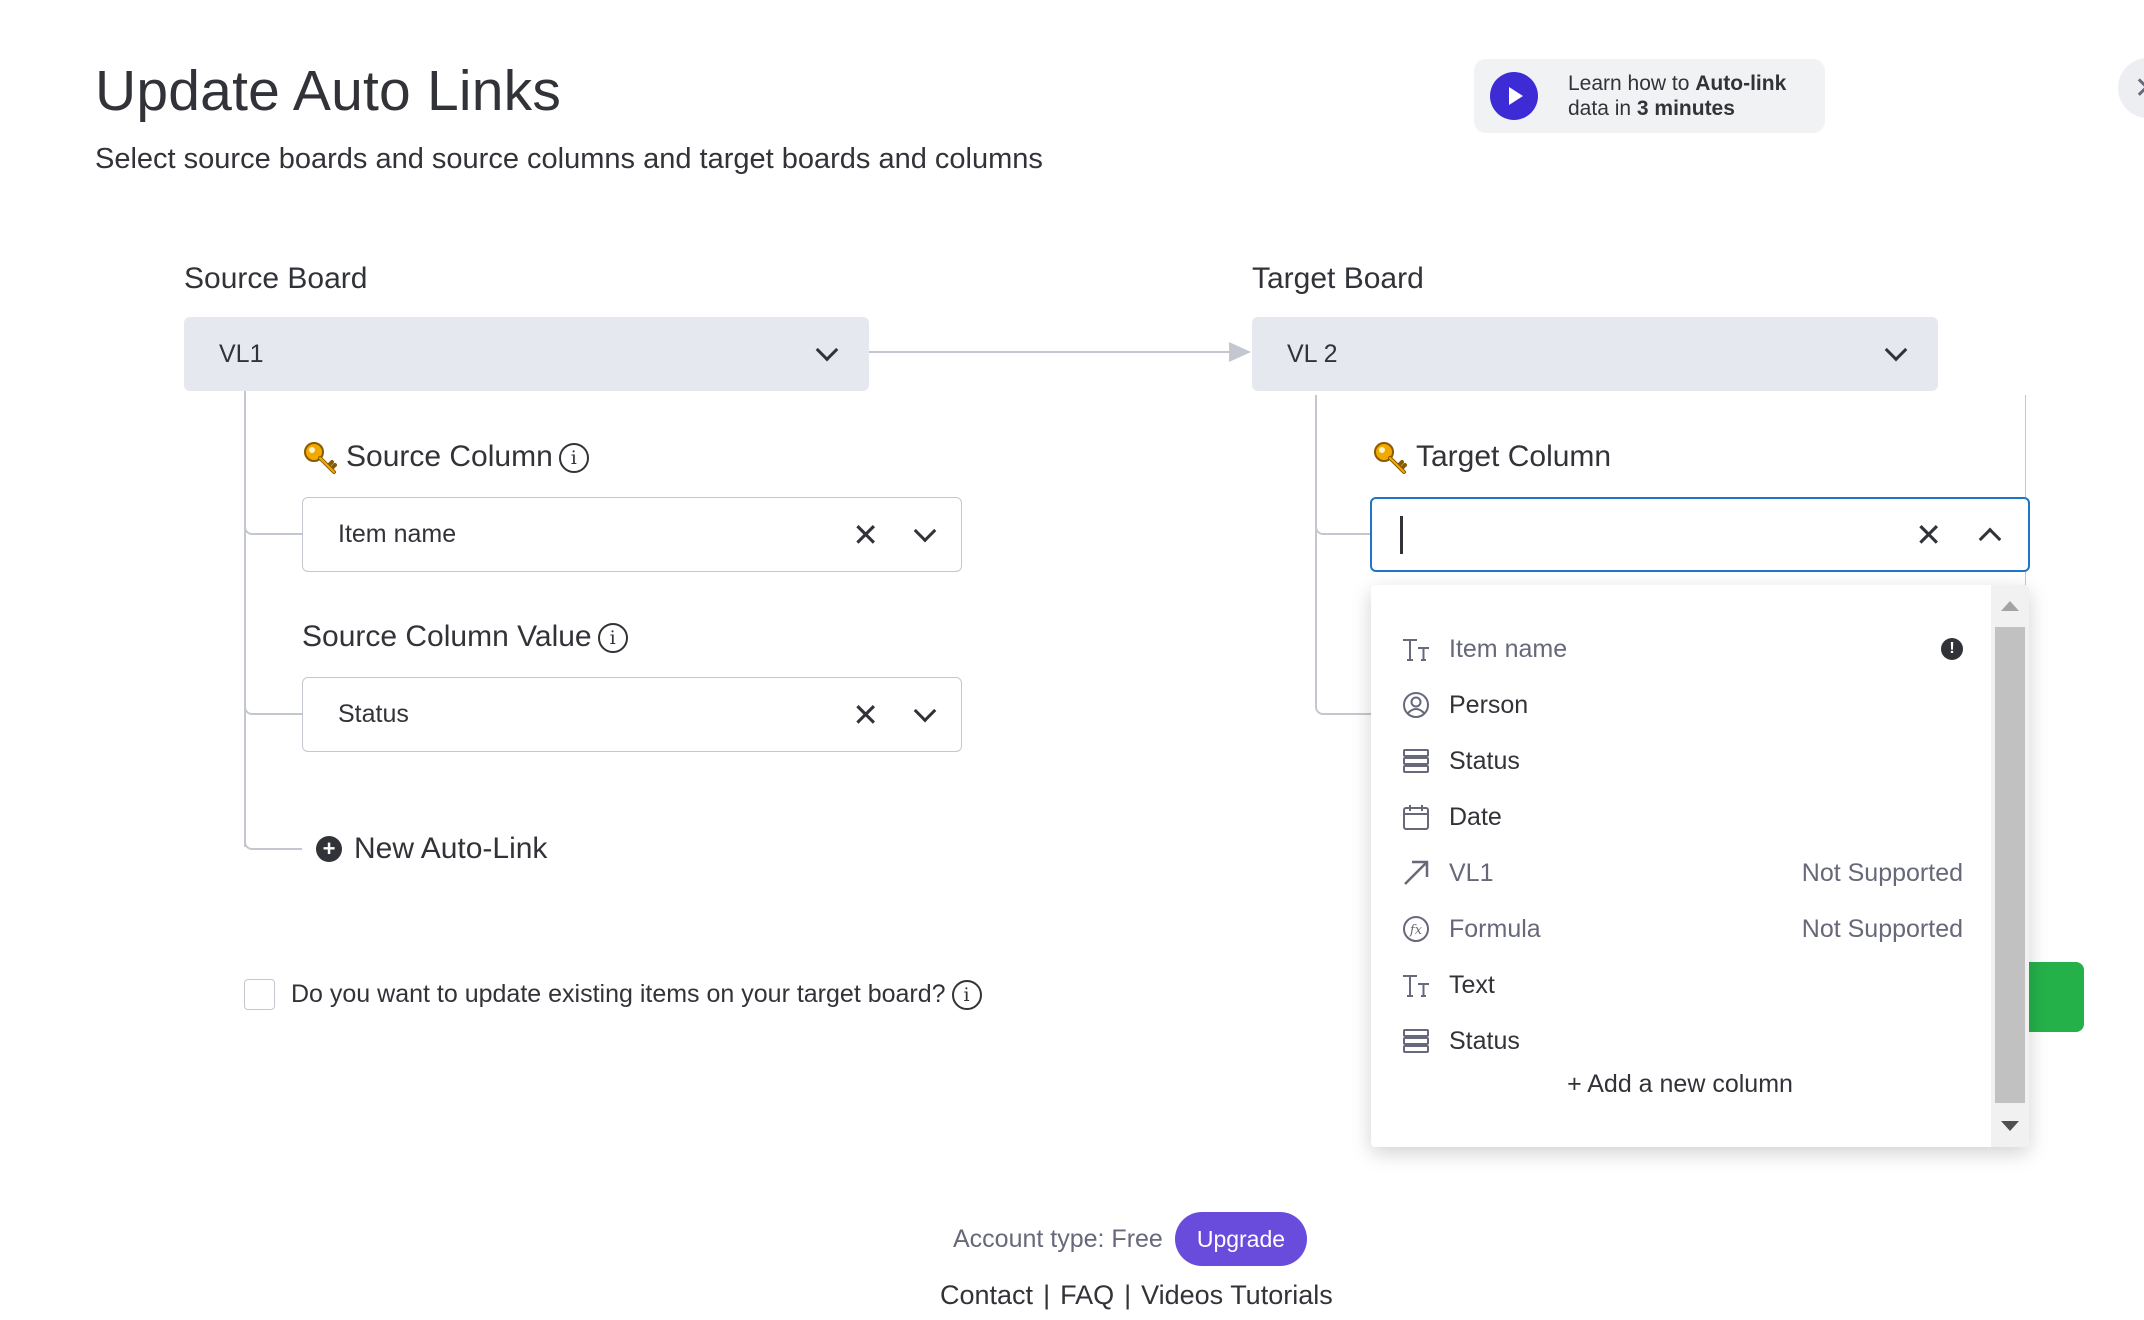 The width and height of the screenshot is (2144, 1320). Describe the element at coordinates (1401, 534) in the screenshot. I see `text-caret` at that location.